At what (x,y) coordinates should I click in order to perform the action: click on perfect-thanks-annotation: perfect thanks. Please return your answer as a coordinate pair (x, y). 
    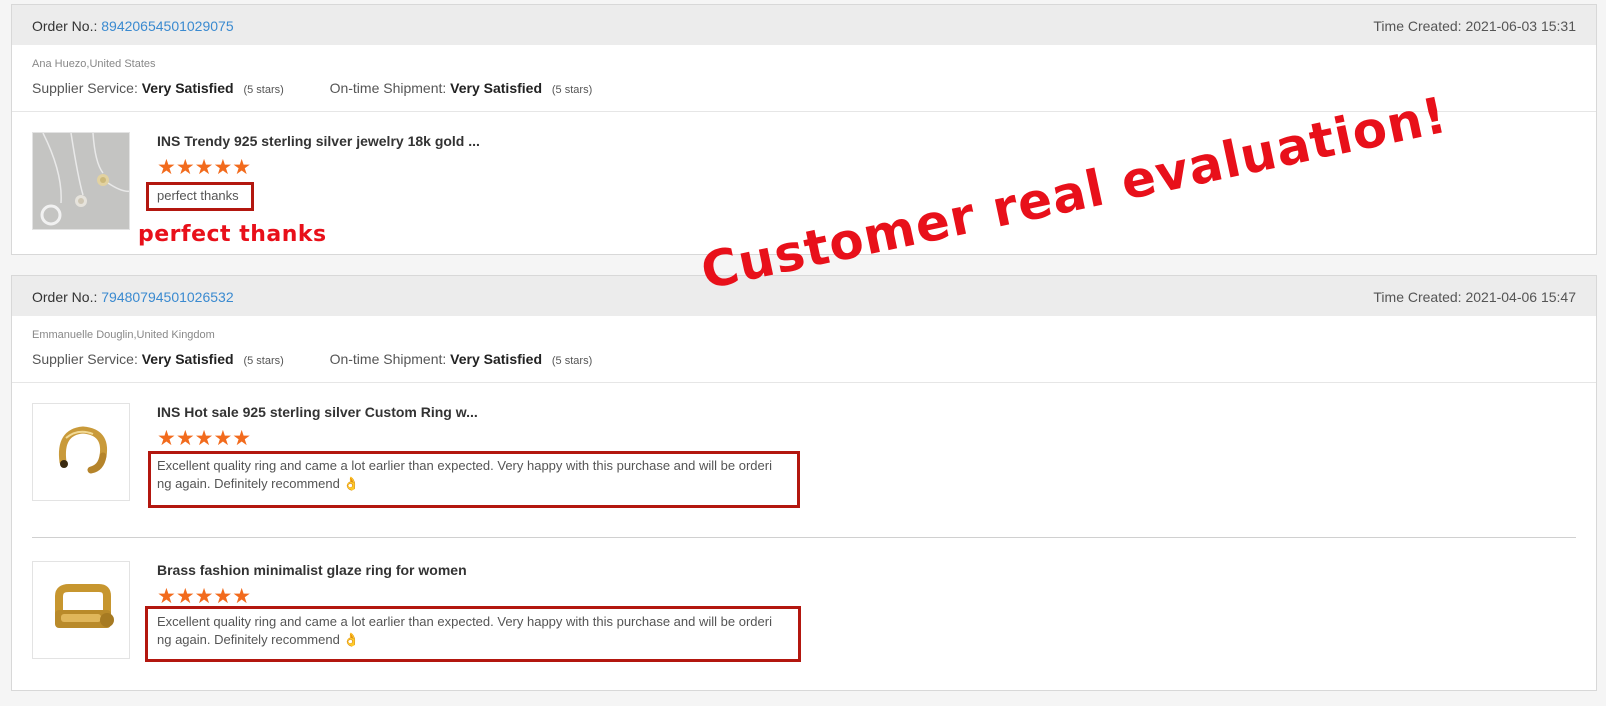
    Looking at the image, I should click on (232, 234).